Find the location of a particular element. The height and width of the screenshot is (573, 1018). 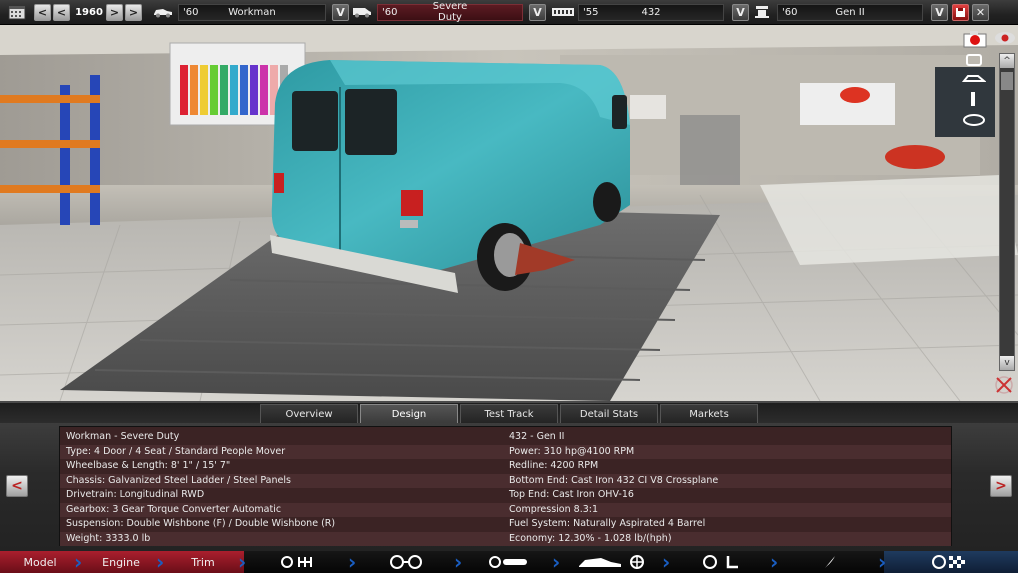

suspension-icon is located at coordinates (407, 562).